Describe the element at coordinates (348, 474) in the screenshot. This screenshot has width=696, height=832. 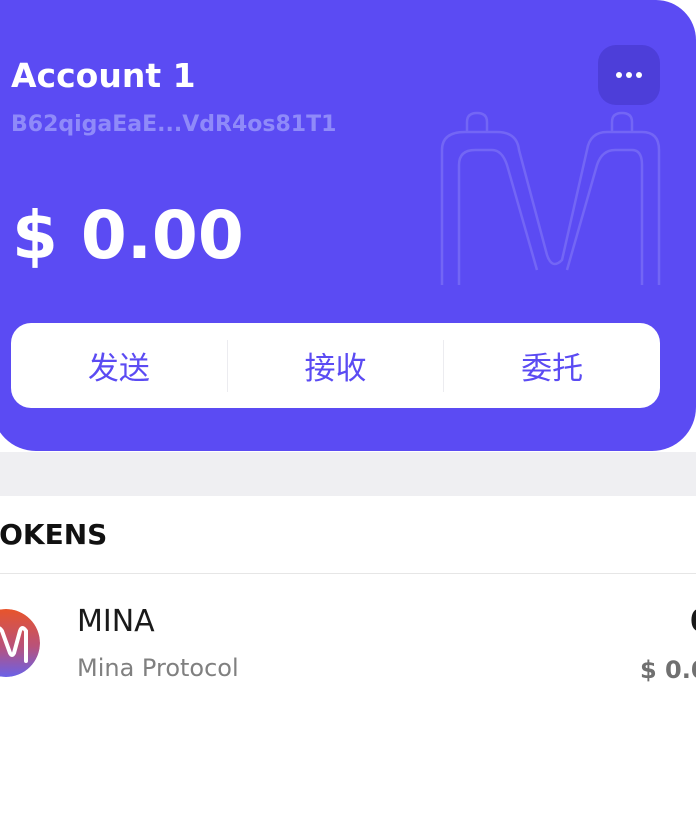
I see `section-separator` at that location.